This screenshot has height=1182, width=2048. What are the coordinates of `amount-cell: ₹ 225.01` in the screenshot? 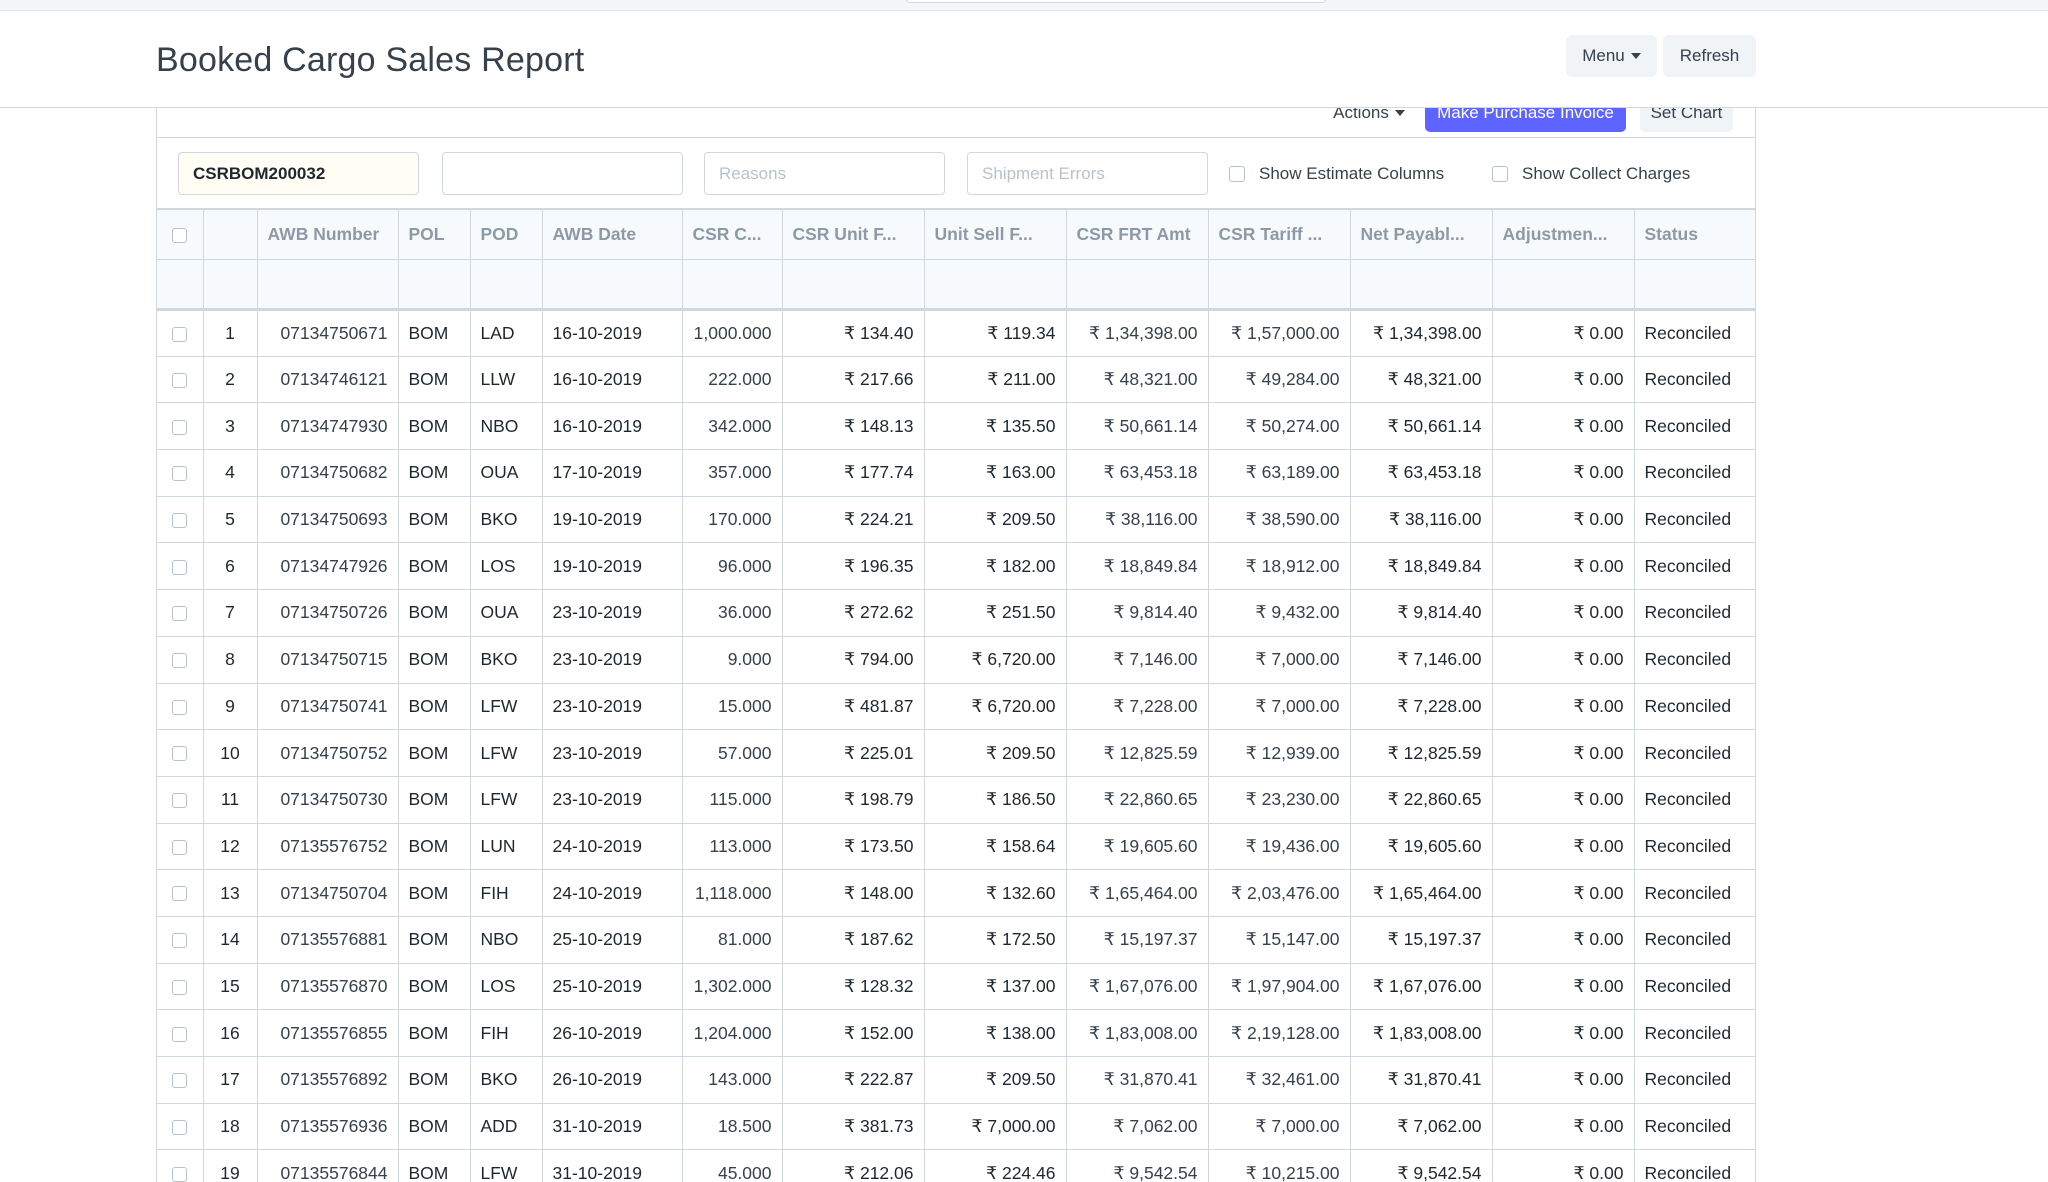 It's located at (853, 753).